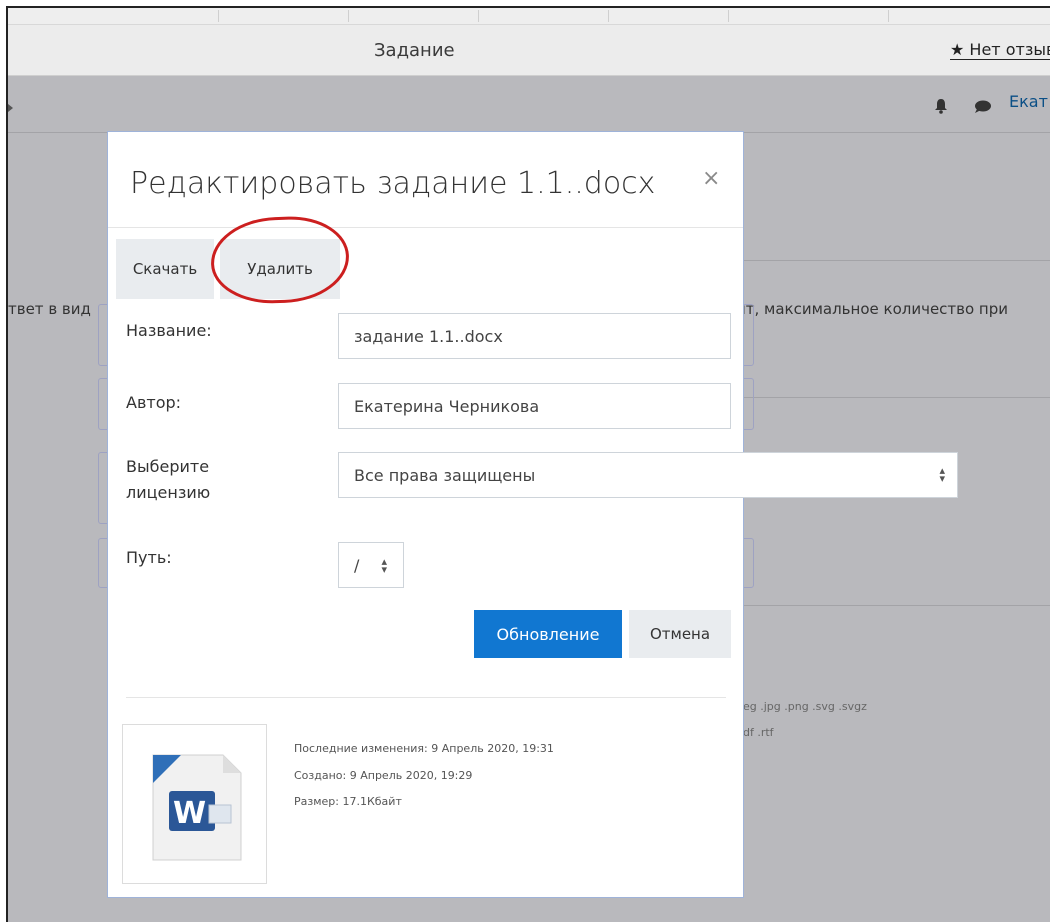 This screenshot has width=1050, height=922. I want to click on close-icon: ×, so click(711, 178).